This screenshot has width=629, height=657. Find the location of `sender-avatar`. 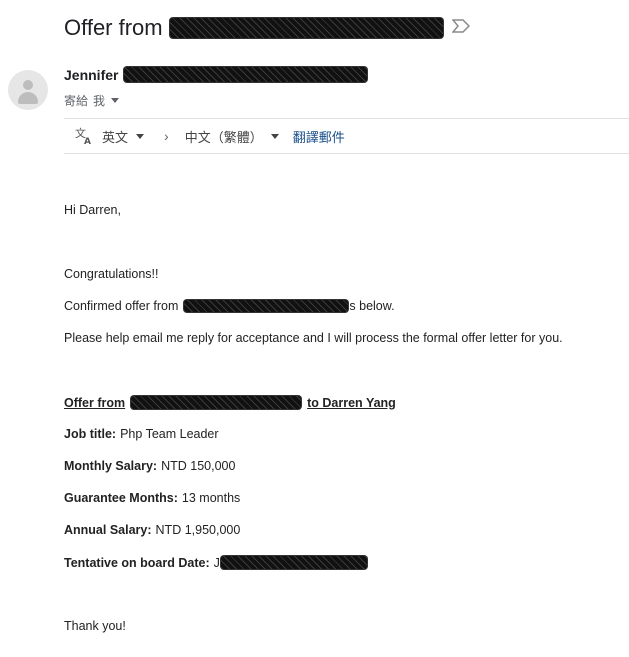

sender-avatar is located at coordinates (28, 90).